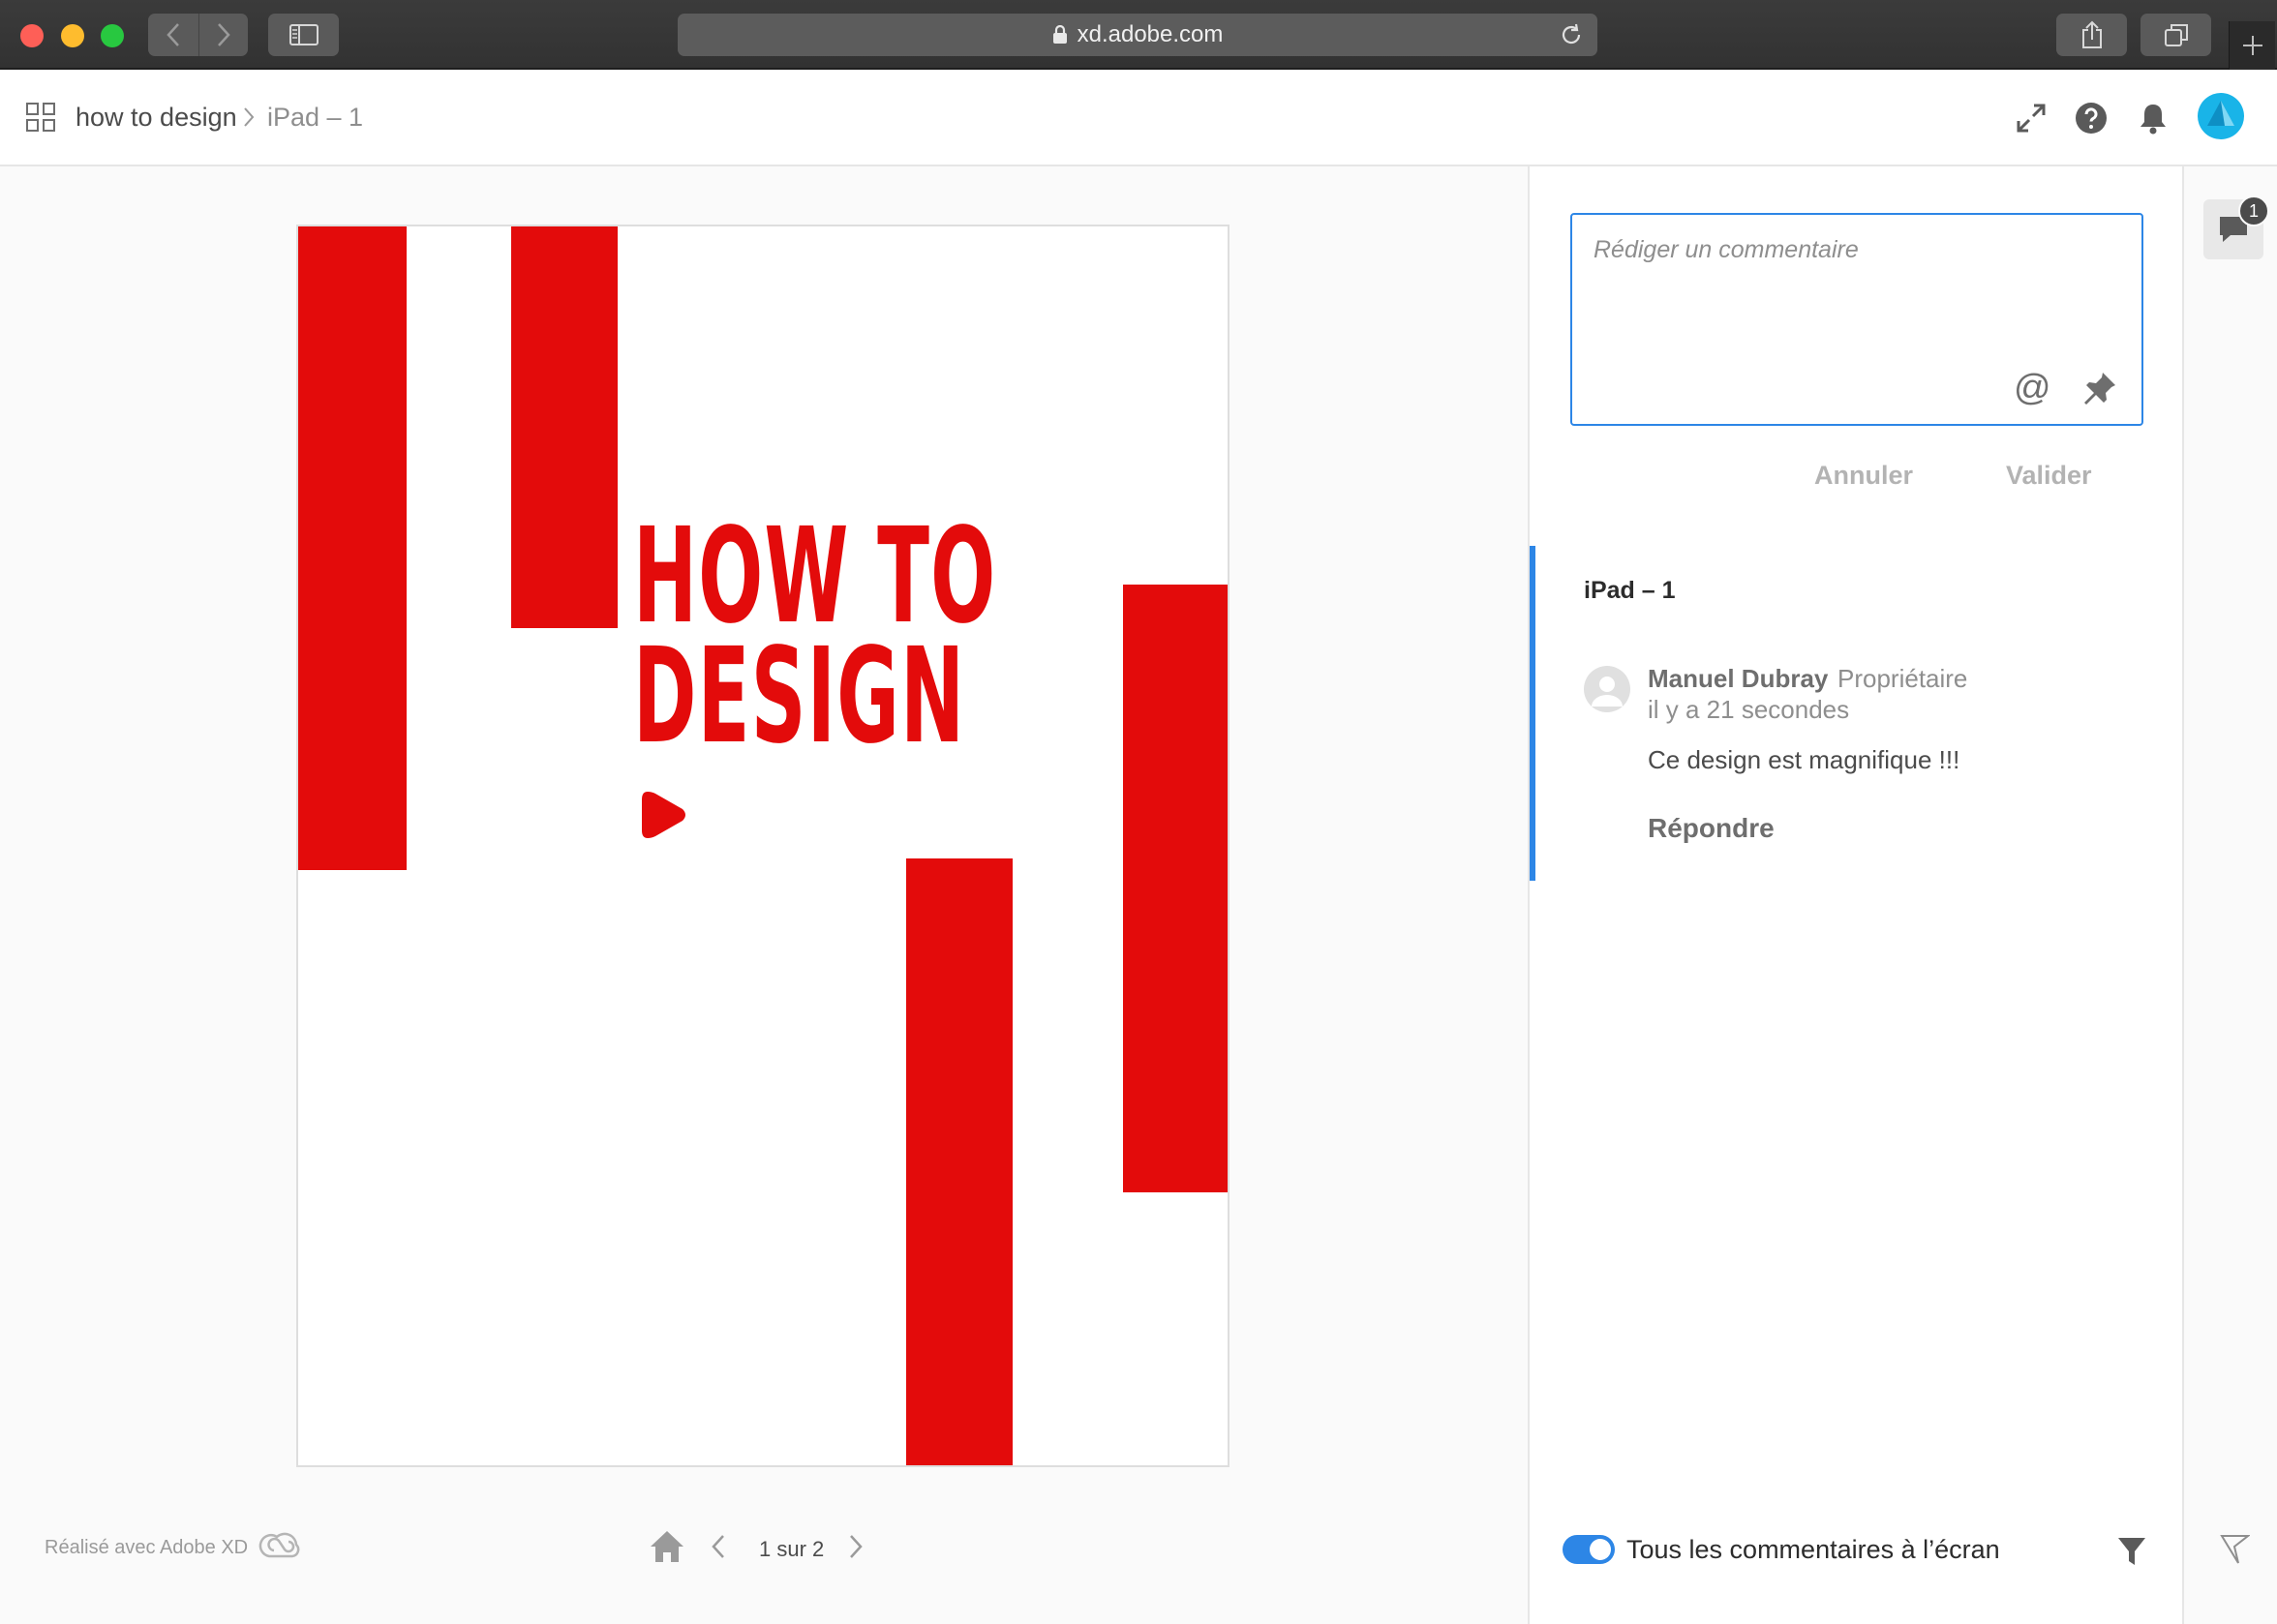 The height and width of the screenshot is (1624, 2277). I want to click on reload-icon, so click(1572, 38).